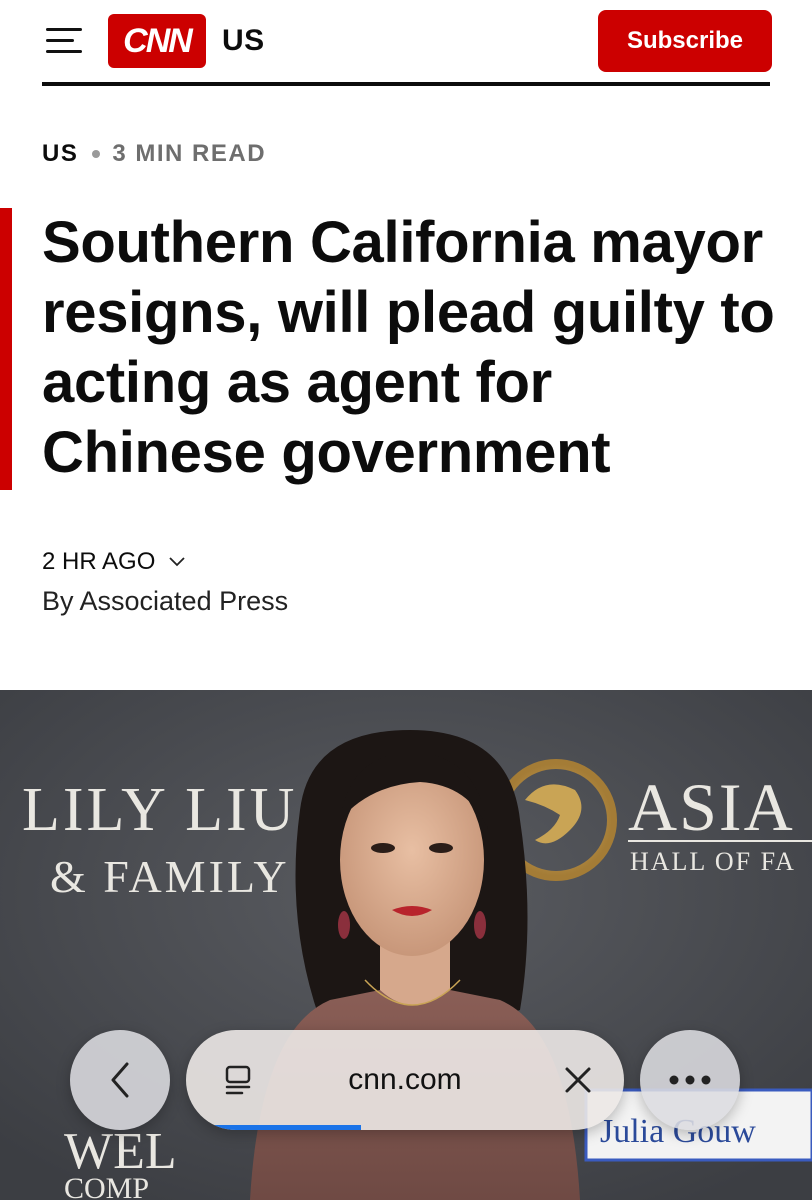 The height and width of the screenshot is (1200, 812). Describe the element at coordinates (578, 1080) in the screenshot. I see `close-icon` at that location.